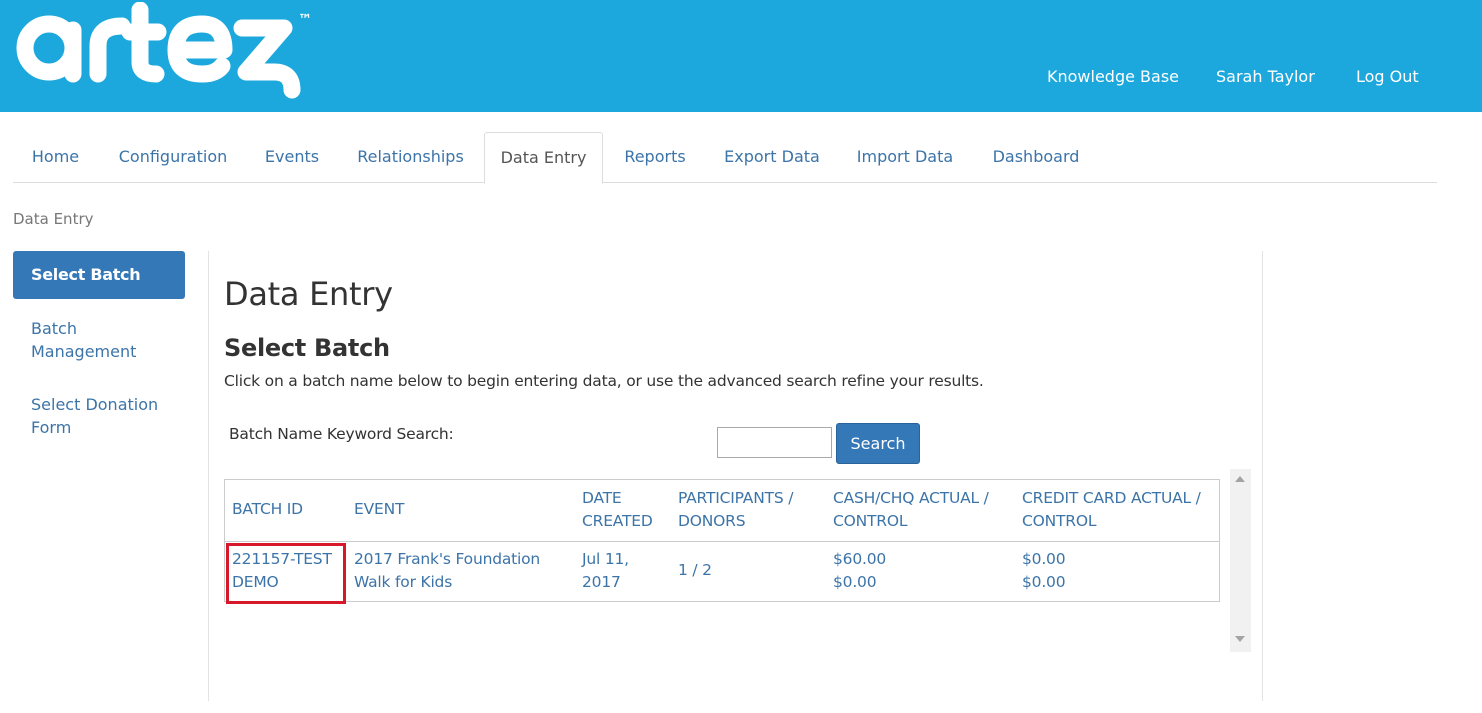 This screenshot has height=713, width=1482. Describe the element at coordinates (1113, 76) in the screenshot. I see `knowledge-base-link: Knowledge Base` at that location.